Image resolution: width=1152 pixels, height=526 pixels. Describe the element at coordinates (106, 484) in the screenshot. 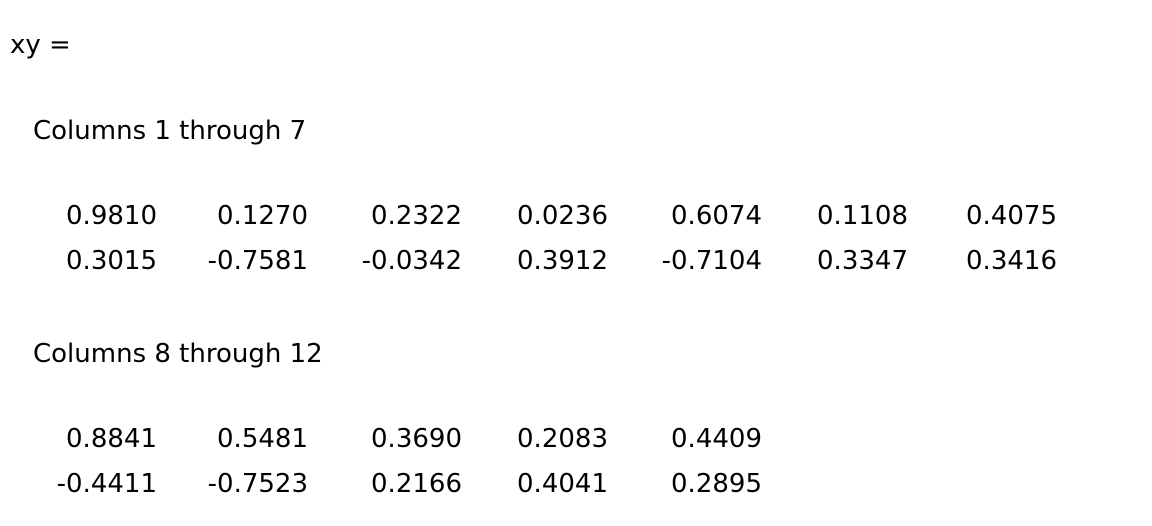

I see `matrix-cell: -0.4411` at that location.